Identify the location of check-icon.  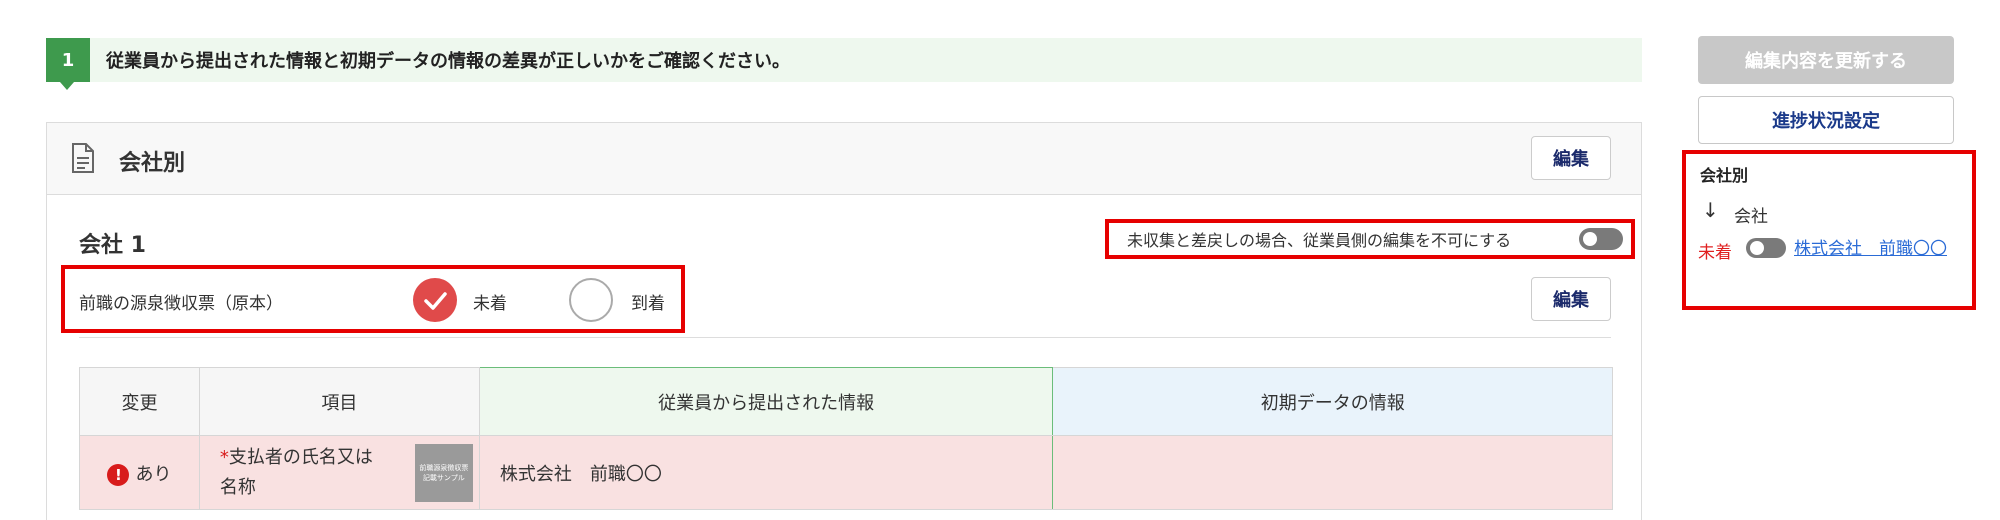
(435, 301).